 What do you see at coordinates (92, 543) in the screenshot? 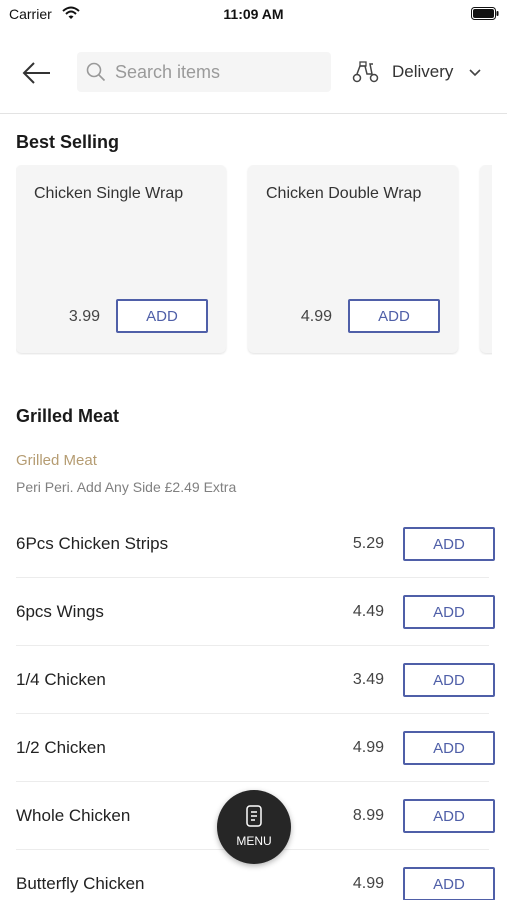
I see `item-name: 6Pcs Chicken Strips` at bounding box center [92, 543].